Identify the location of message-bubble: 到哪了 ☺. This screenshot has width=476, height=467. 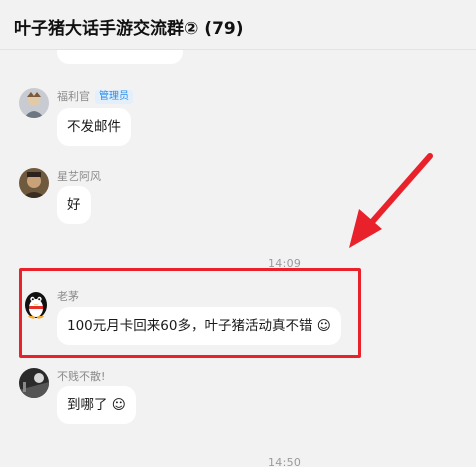
(96, 405).